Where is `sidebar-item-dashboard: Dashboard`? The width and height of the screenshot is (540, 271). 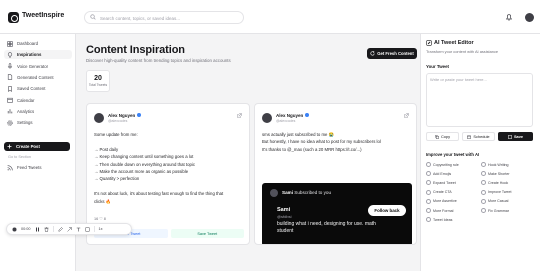
sidebar-item-dashboard: Dashboard is located at coordinates (38, 43).